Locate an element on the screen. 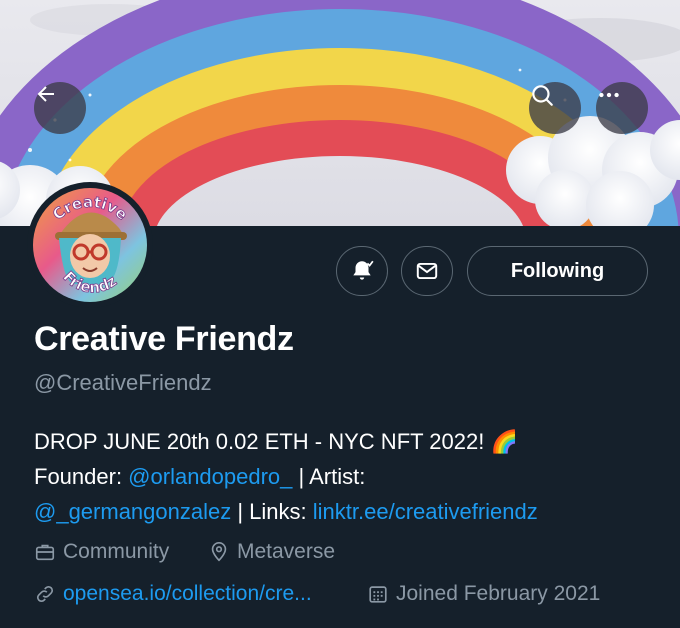 The width and height of the screenshot is (680, 628). category-text: Community is located at coordinates (116, 551).